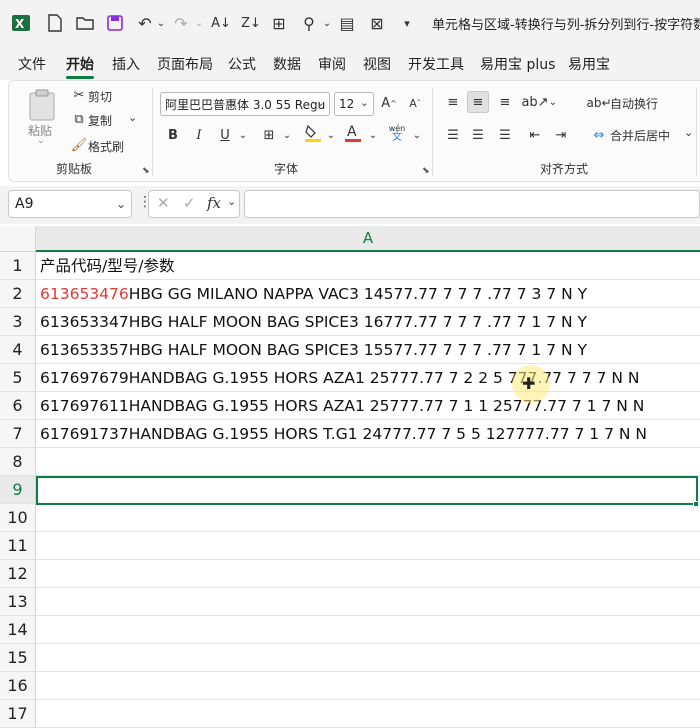 This screenshot has height=728, width=700. I want to click on cell-a8, so click(368, 462).